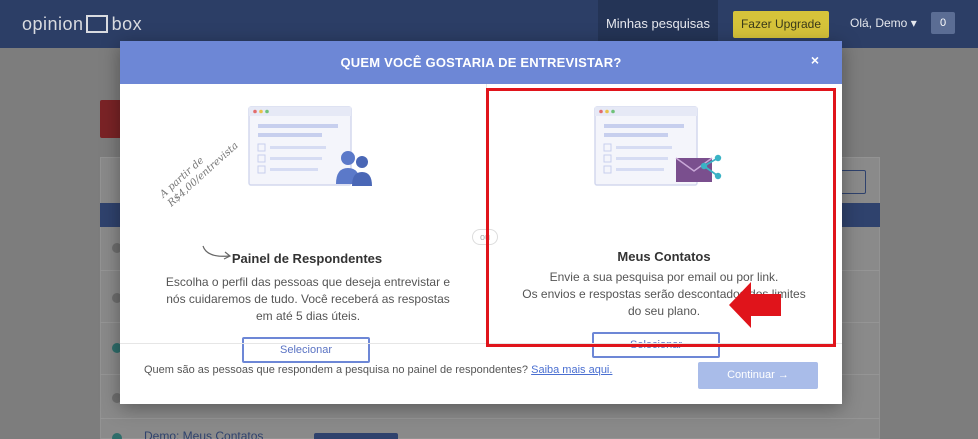 The height and width of the screenshot is (439, 978). What do you see at coordinates (308, 316) in the screenshot?
I see `description-line: em até 5 dias úteis.` at bounding box center [308, 316].